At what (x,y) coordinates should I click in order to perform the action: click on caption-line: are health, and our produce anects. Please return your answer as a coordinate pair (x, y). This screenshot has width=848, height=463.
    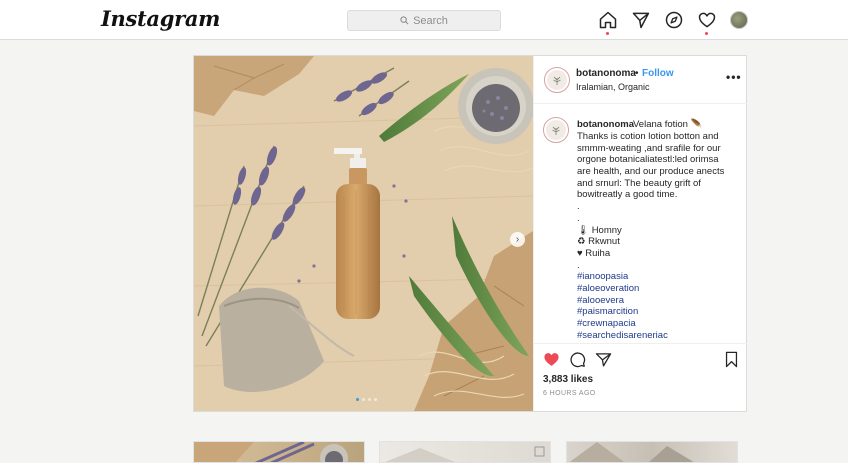
    Looking at the image, I should click on (651, 172).